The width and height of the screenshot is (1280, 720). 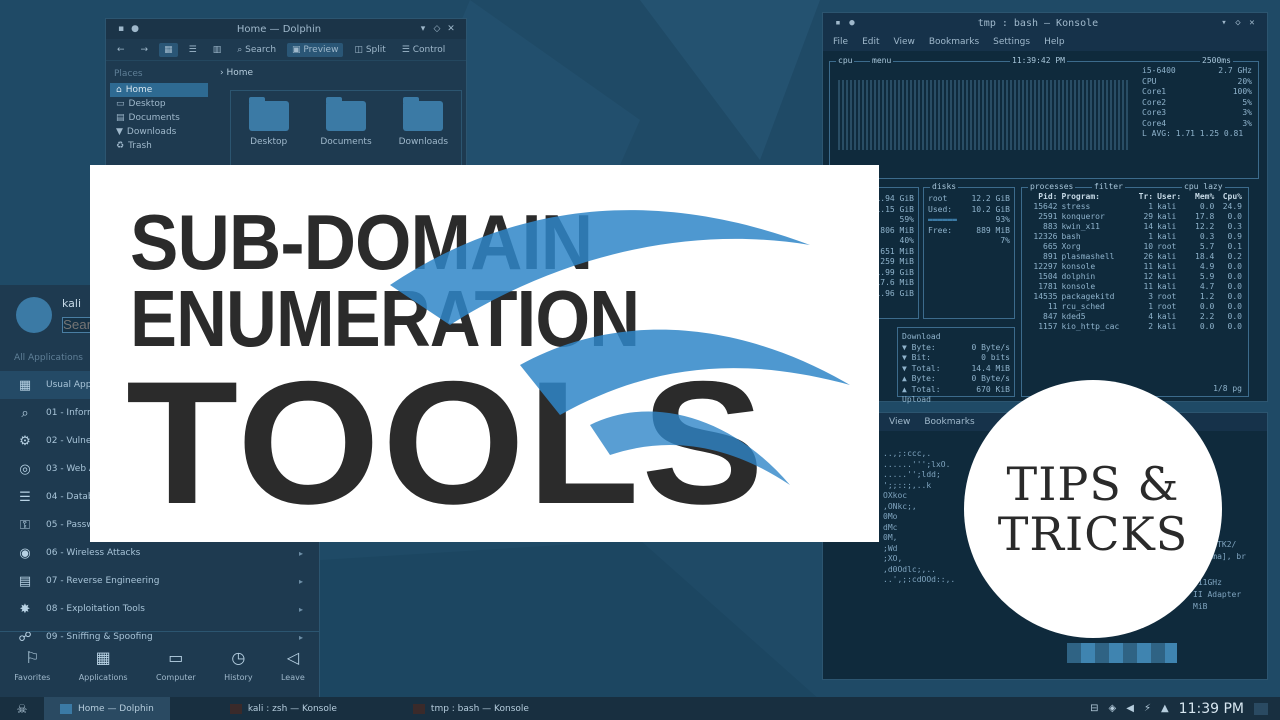 I want to click on process-column-header: Program:, so click(x=1096, y=197).